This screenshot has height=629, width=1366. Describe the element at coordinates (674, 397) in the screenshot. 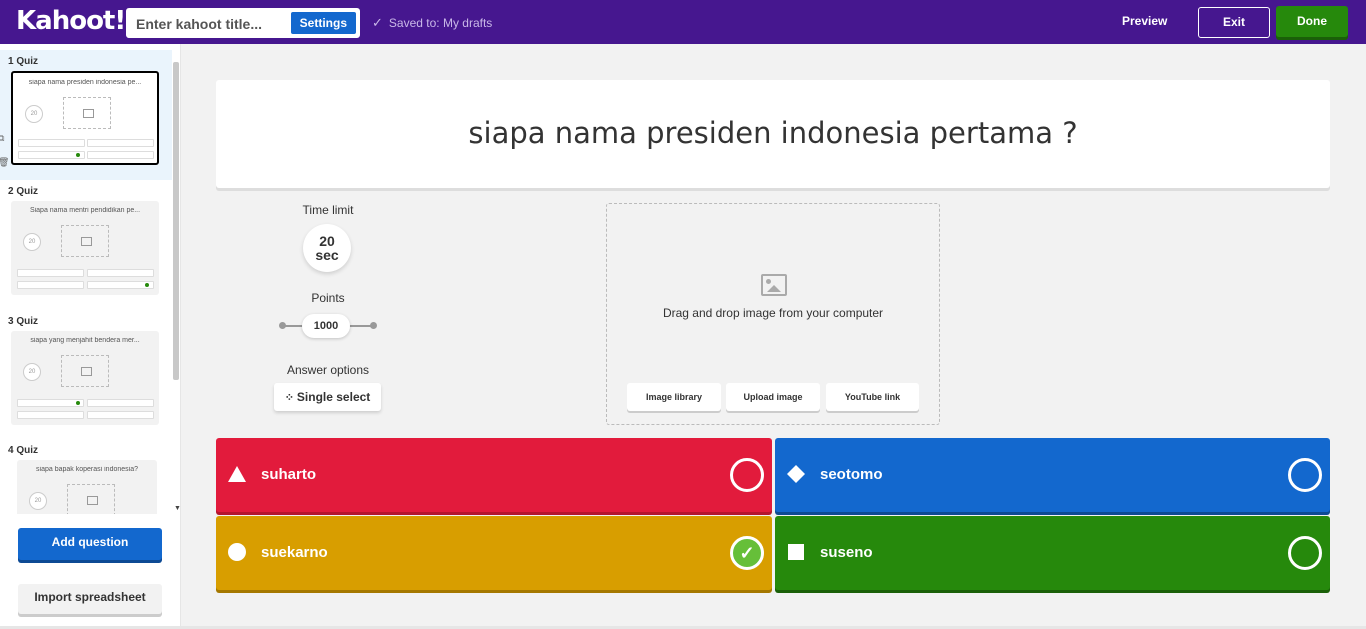

I see `image-library-button: Image library` at that location.